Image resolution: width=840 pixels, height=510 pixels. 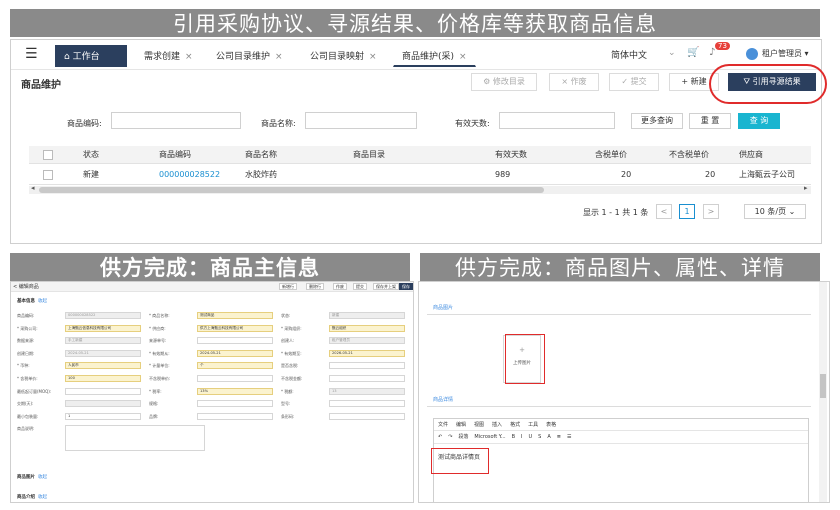 I want to click on save-button: 保存, so click(x=406, y=286).